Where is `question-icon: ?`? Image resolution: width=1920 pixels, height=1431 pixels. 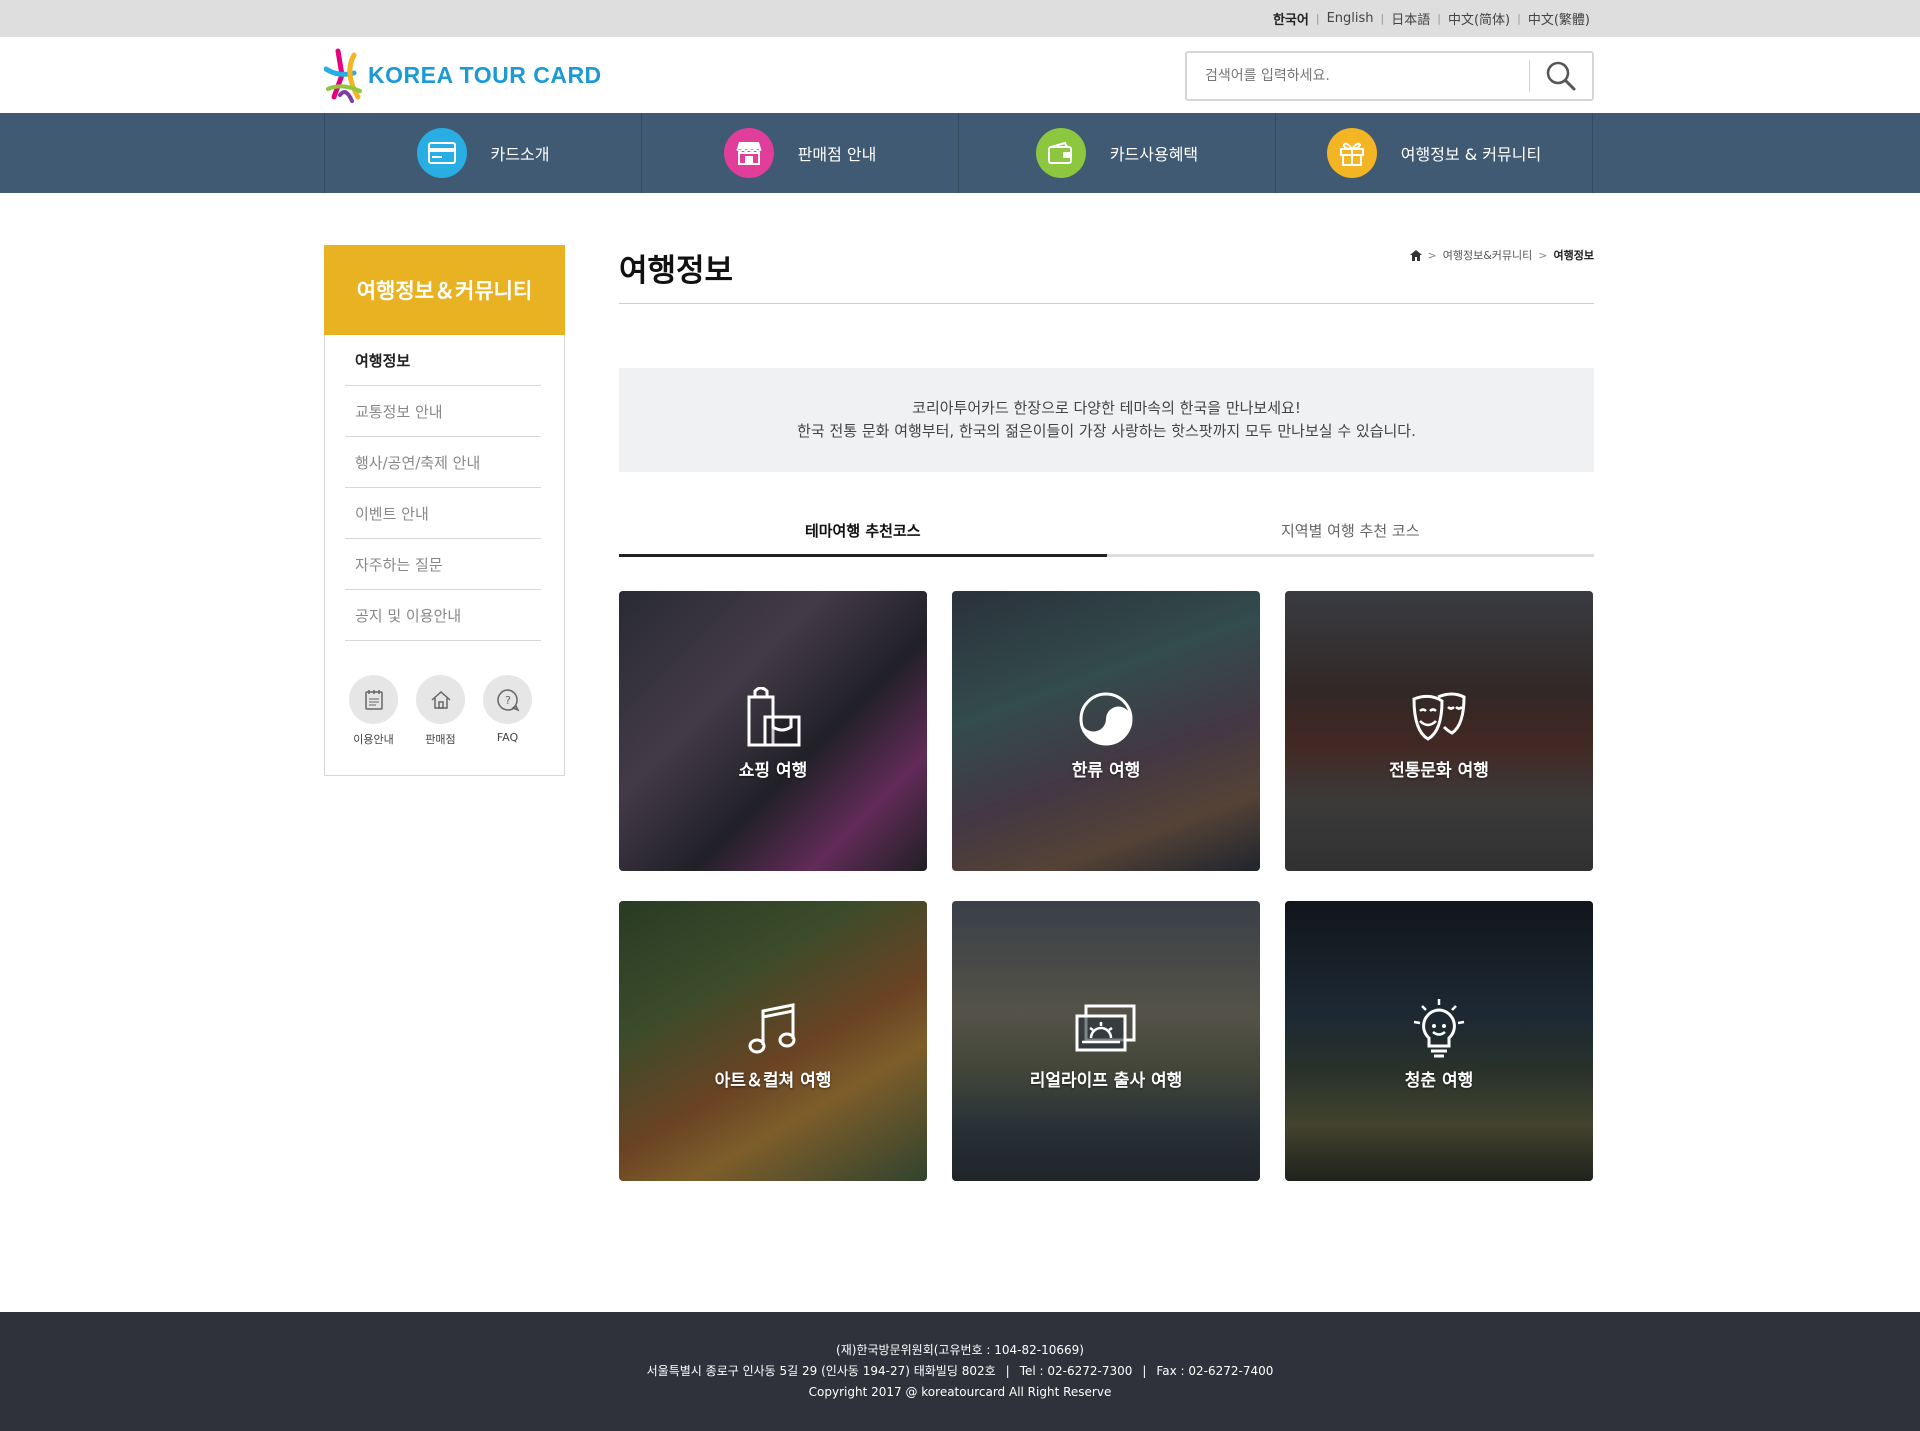 question-icon: ? is located at coordinates (507, 699).